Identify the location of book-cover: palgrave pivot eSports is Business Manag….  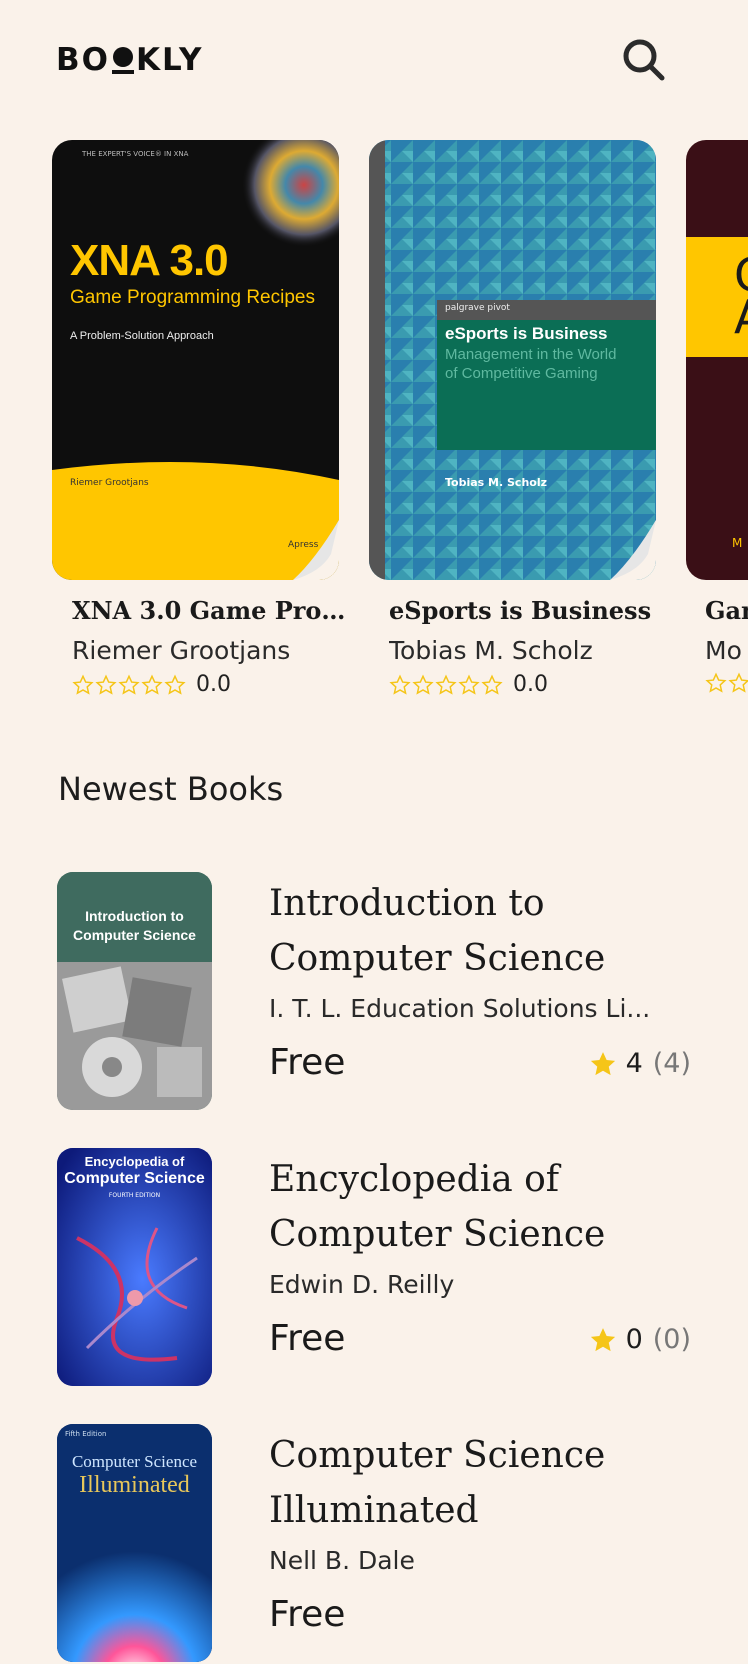
(512, 360).